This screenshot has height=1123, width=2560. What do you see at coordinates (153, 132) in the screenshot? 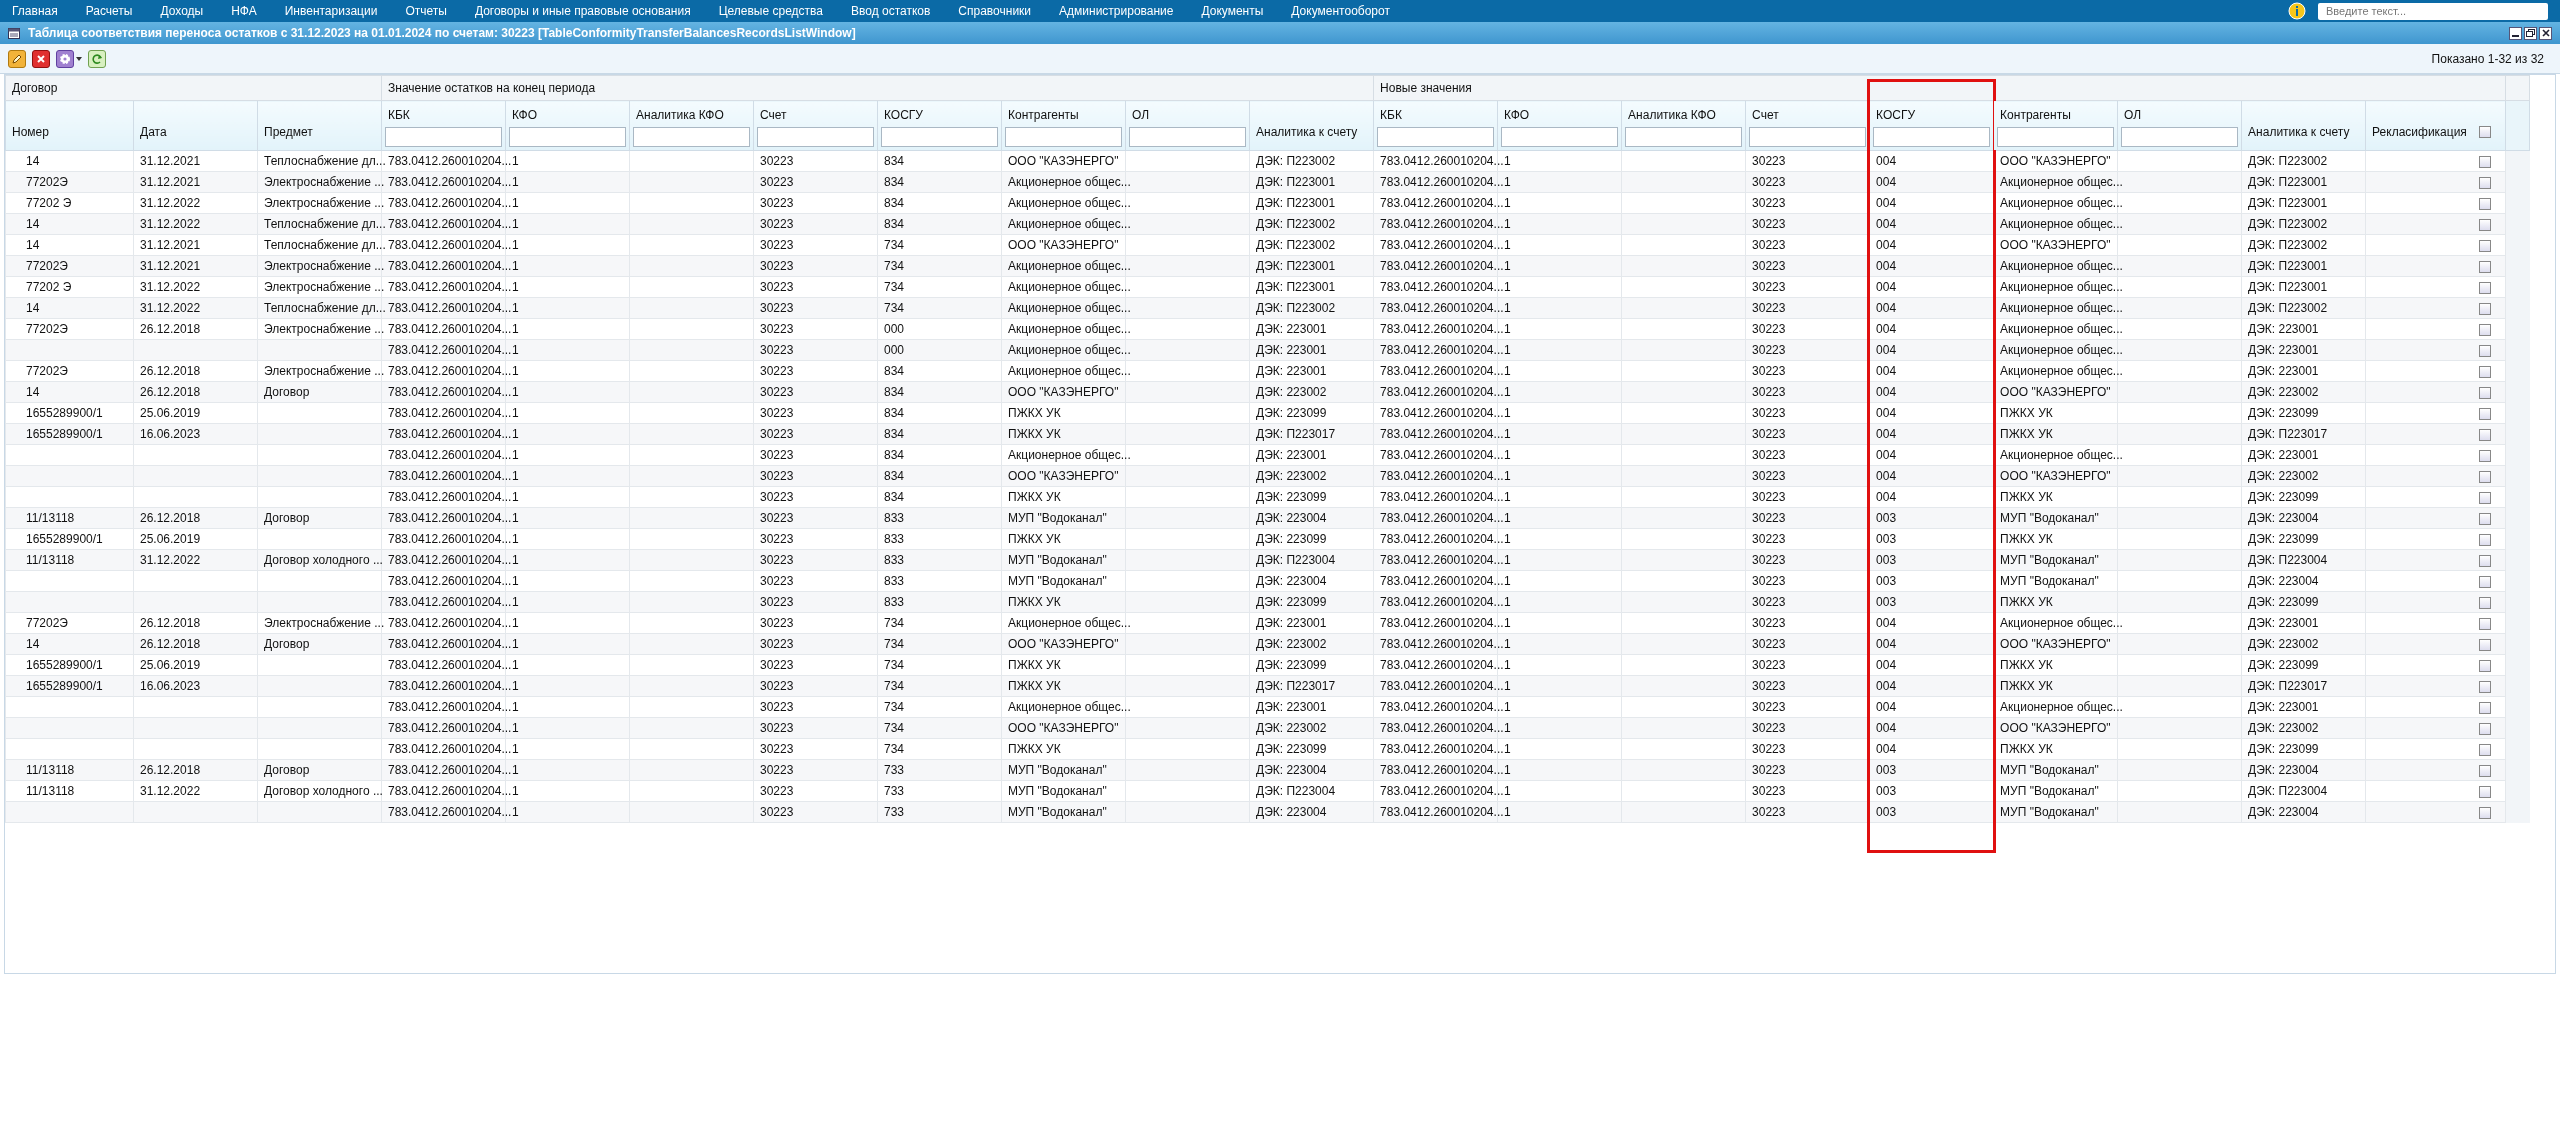
I see `column-header: Дата` at bounding box center [153, 132].